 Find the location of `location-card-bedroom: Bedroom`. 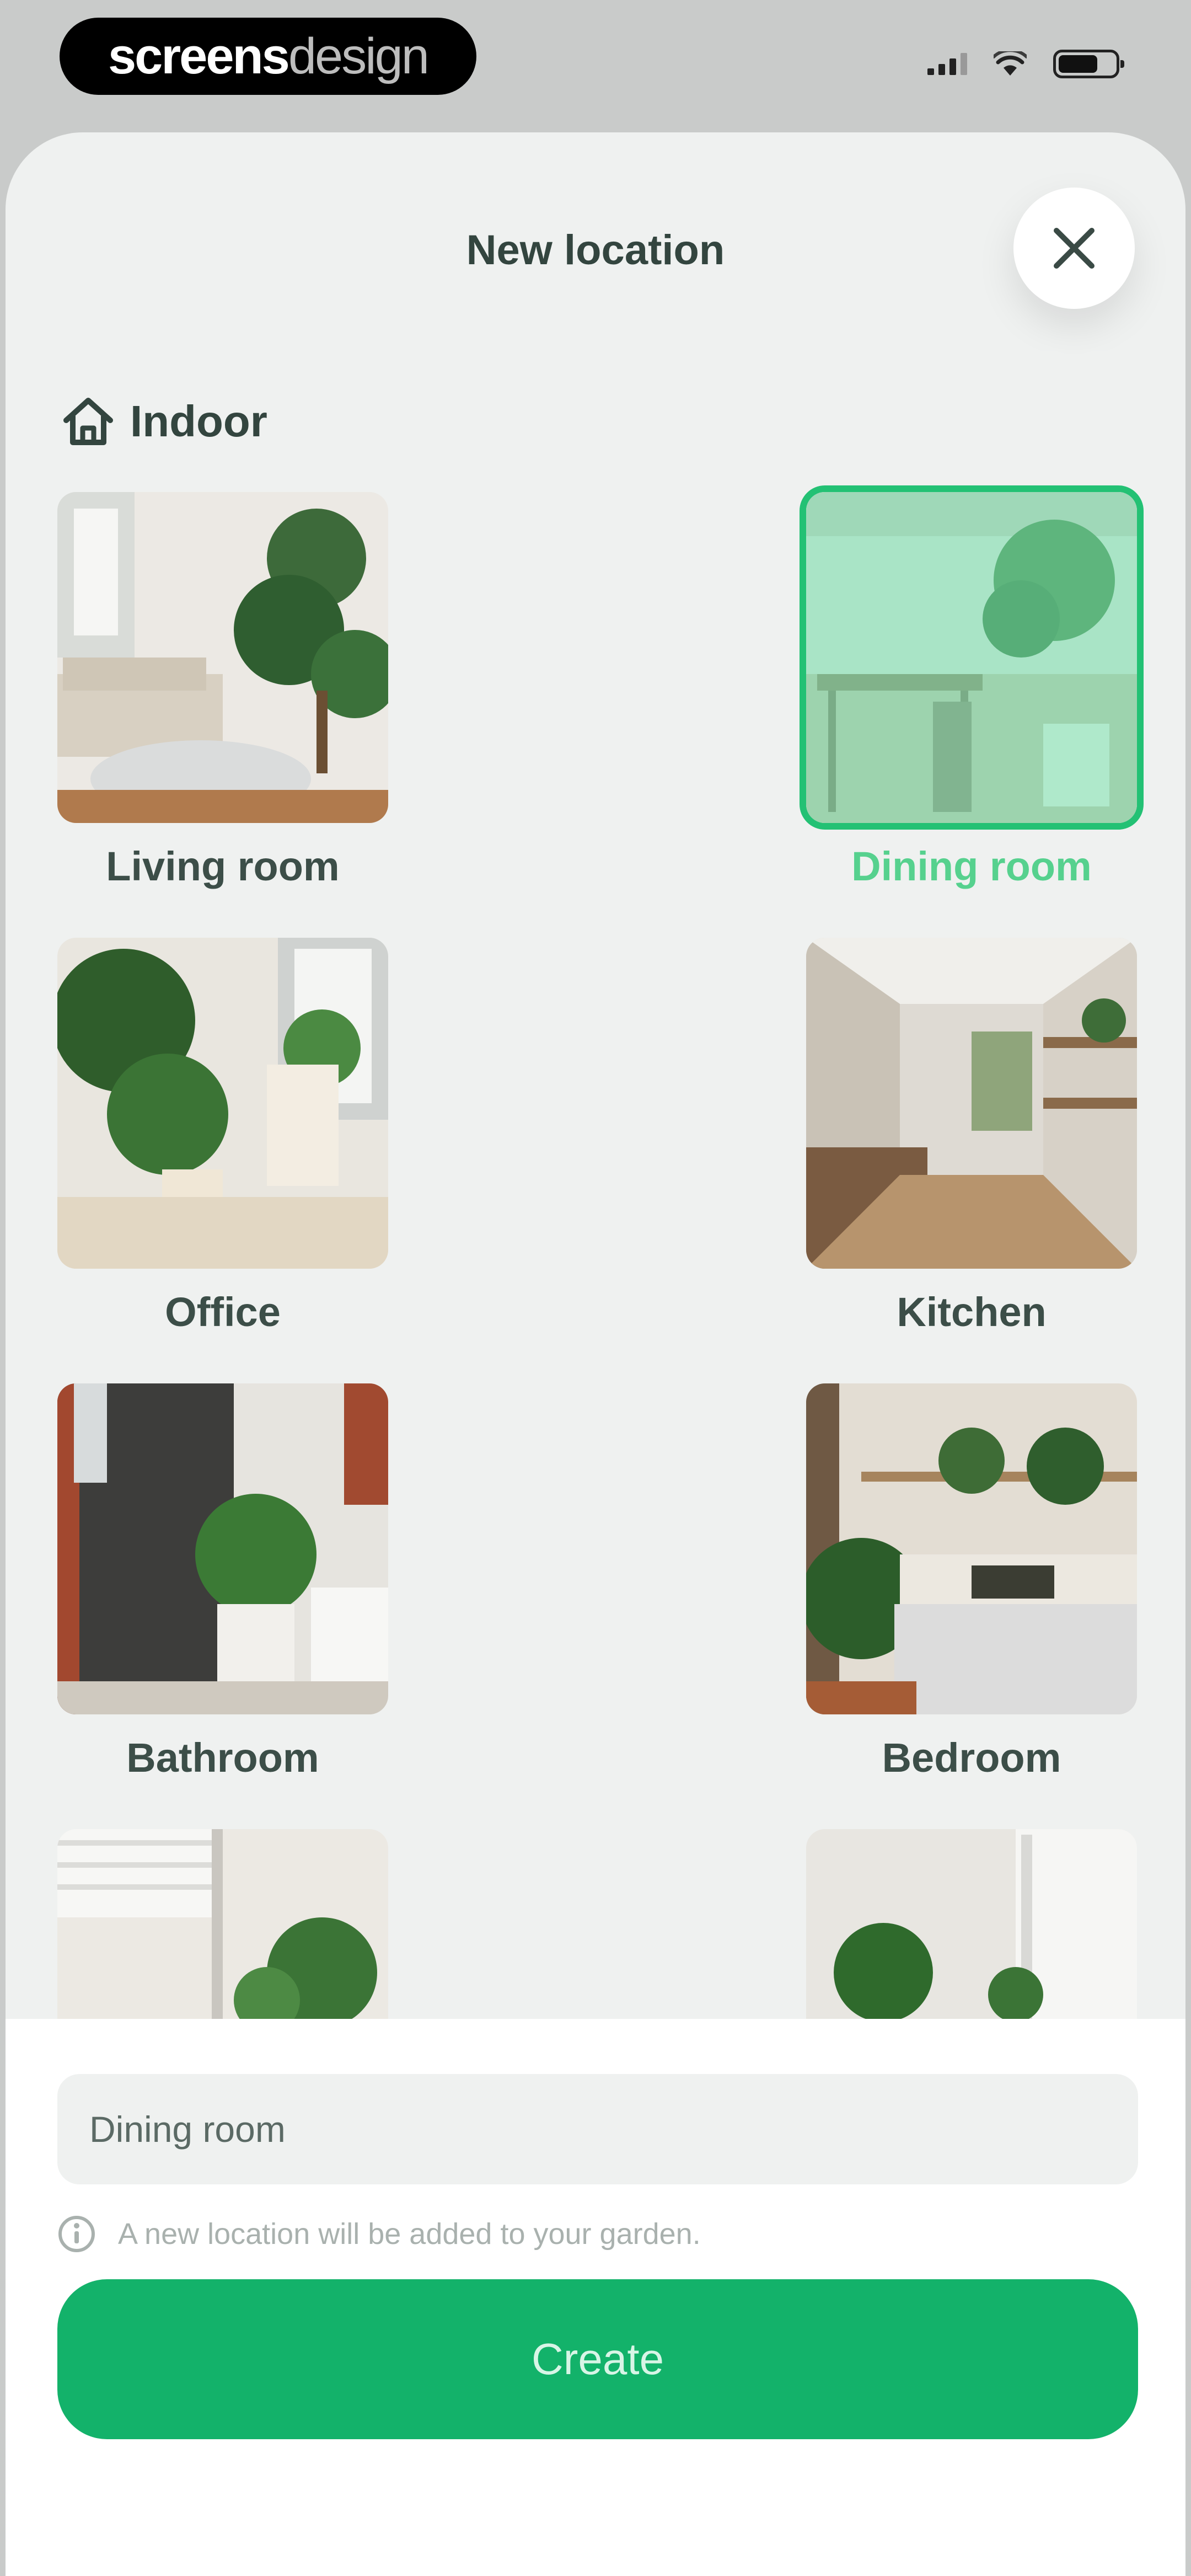

location-card-bedroom: Bedroom is located at coordinates (971, 1582).